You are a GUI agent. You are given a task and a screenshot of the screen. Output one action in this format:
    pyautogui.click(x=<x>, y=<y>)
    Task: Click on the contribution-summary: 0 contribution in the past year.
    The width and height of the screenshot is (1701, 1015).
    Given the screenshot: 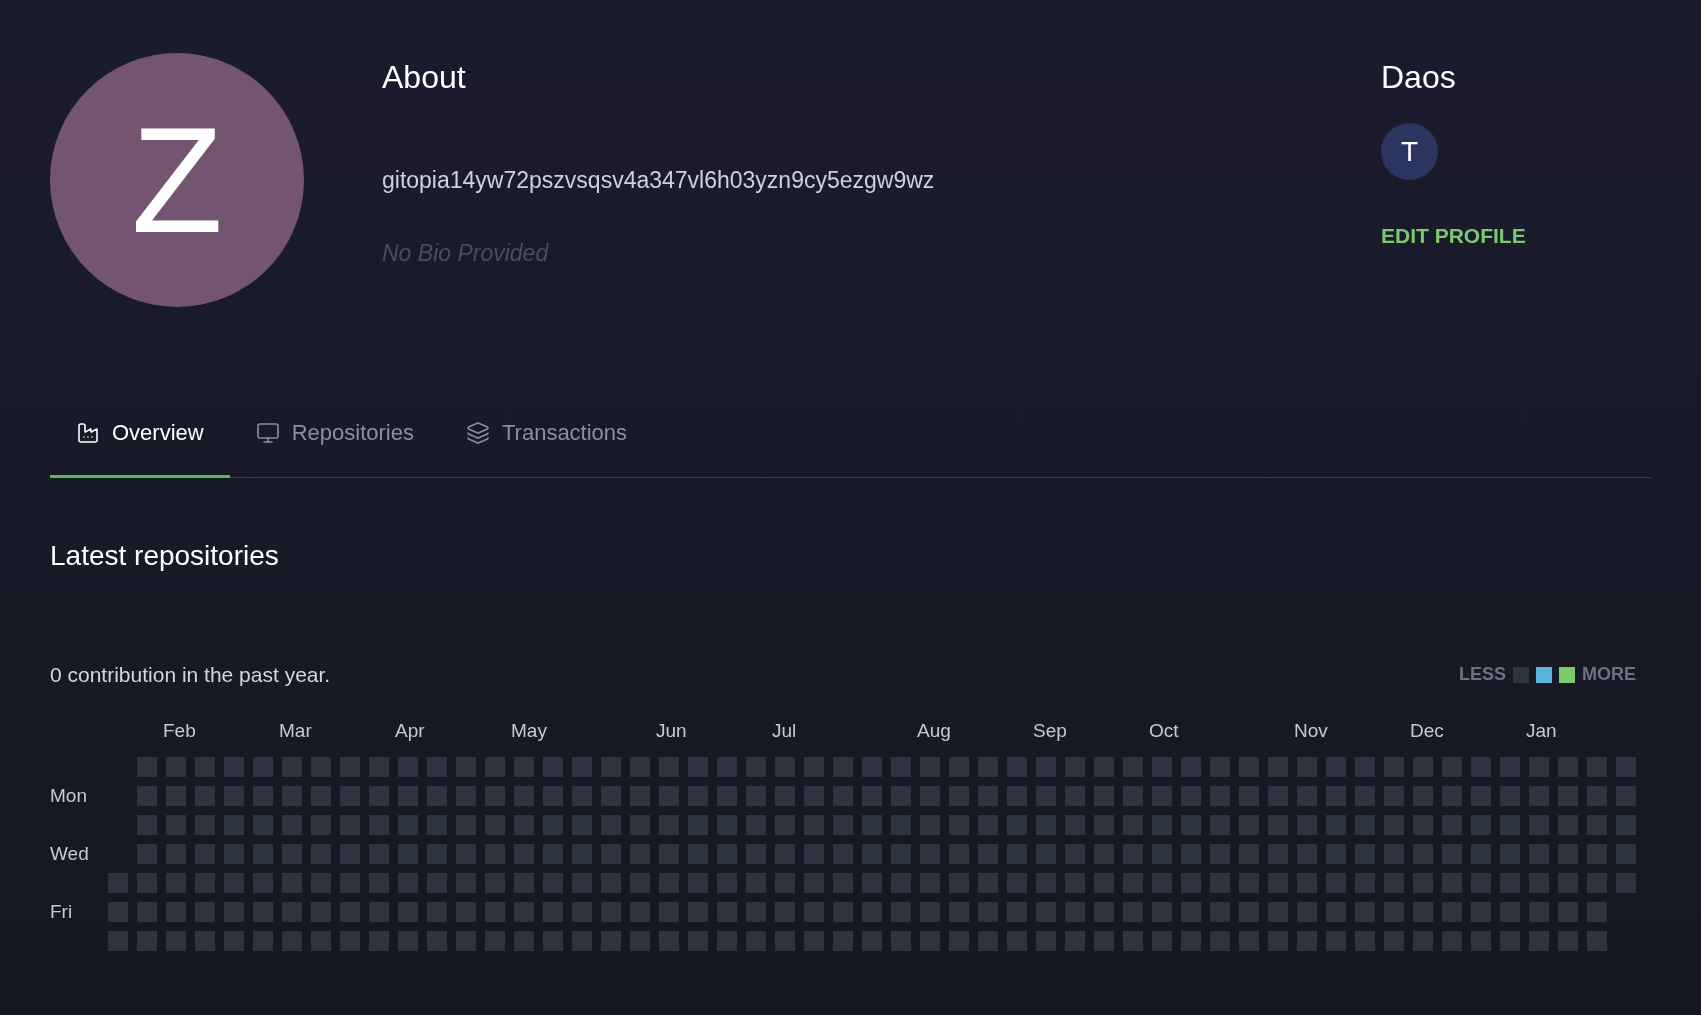 What is the action you would take?
    pyautogui.click(x=190, y=675)
    